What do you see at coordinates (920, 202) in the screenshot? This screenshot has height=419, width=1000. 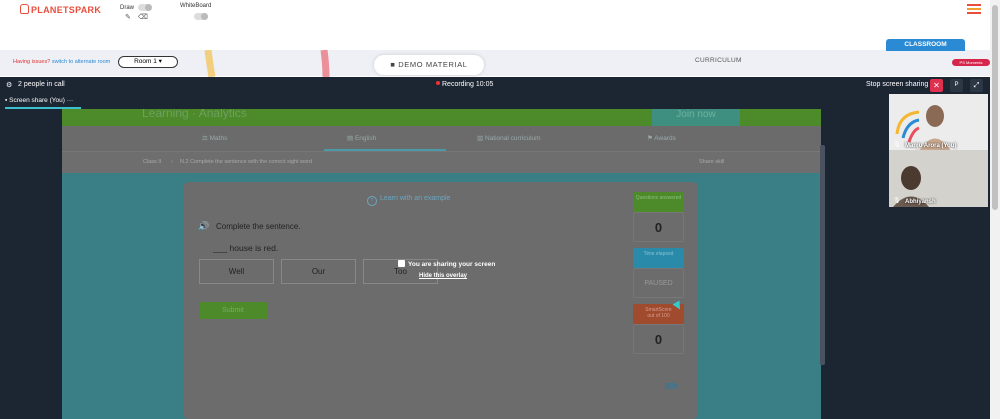 I see `participant-name: Abhiyansh` at bounding box center [920, 202].